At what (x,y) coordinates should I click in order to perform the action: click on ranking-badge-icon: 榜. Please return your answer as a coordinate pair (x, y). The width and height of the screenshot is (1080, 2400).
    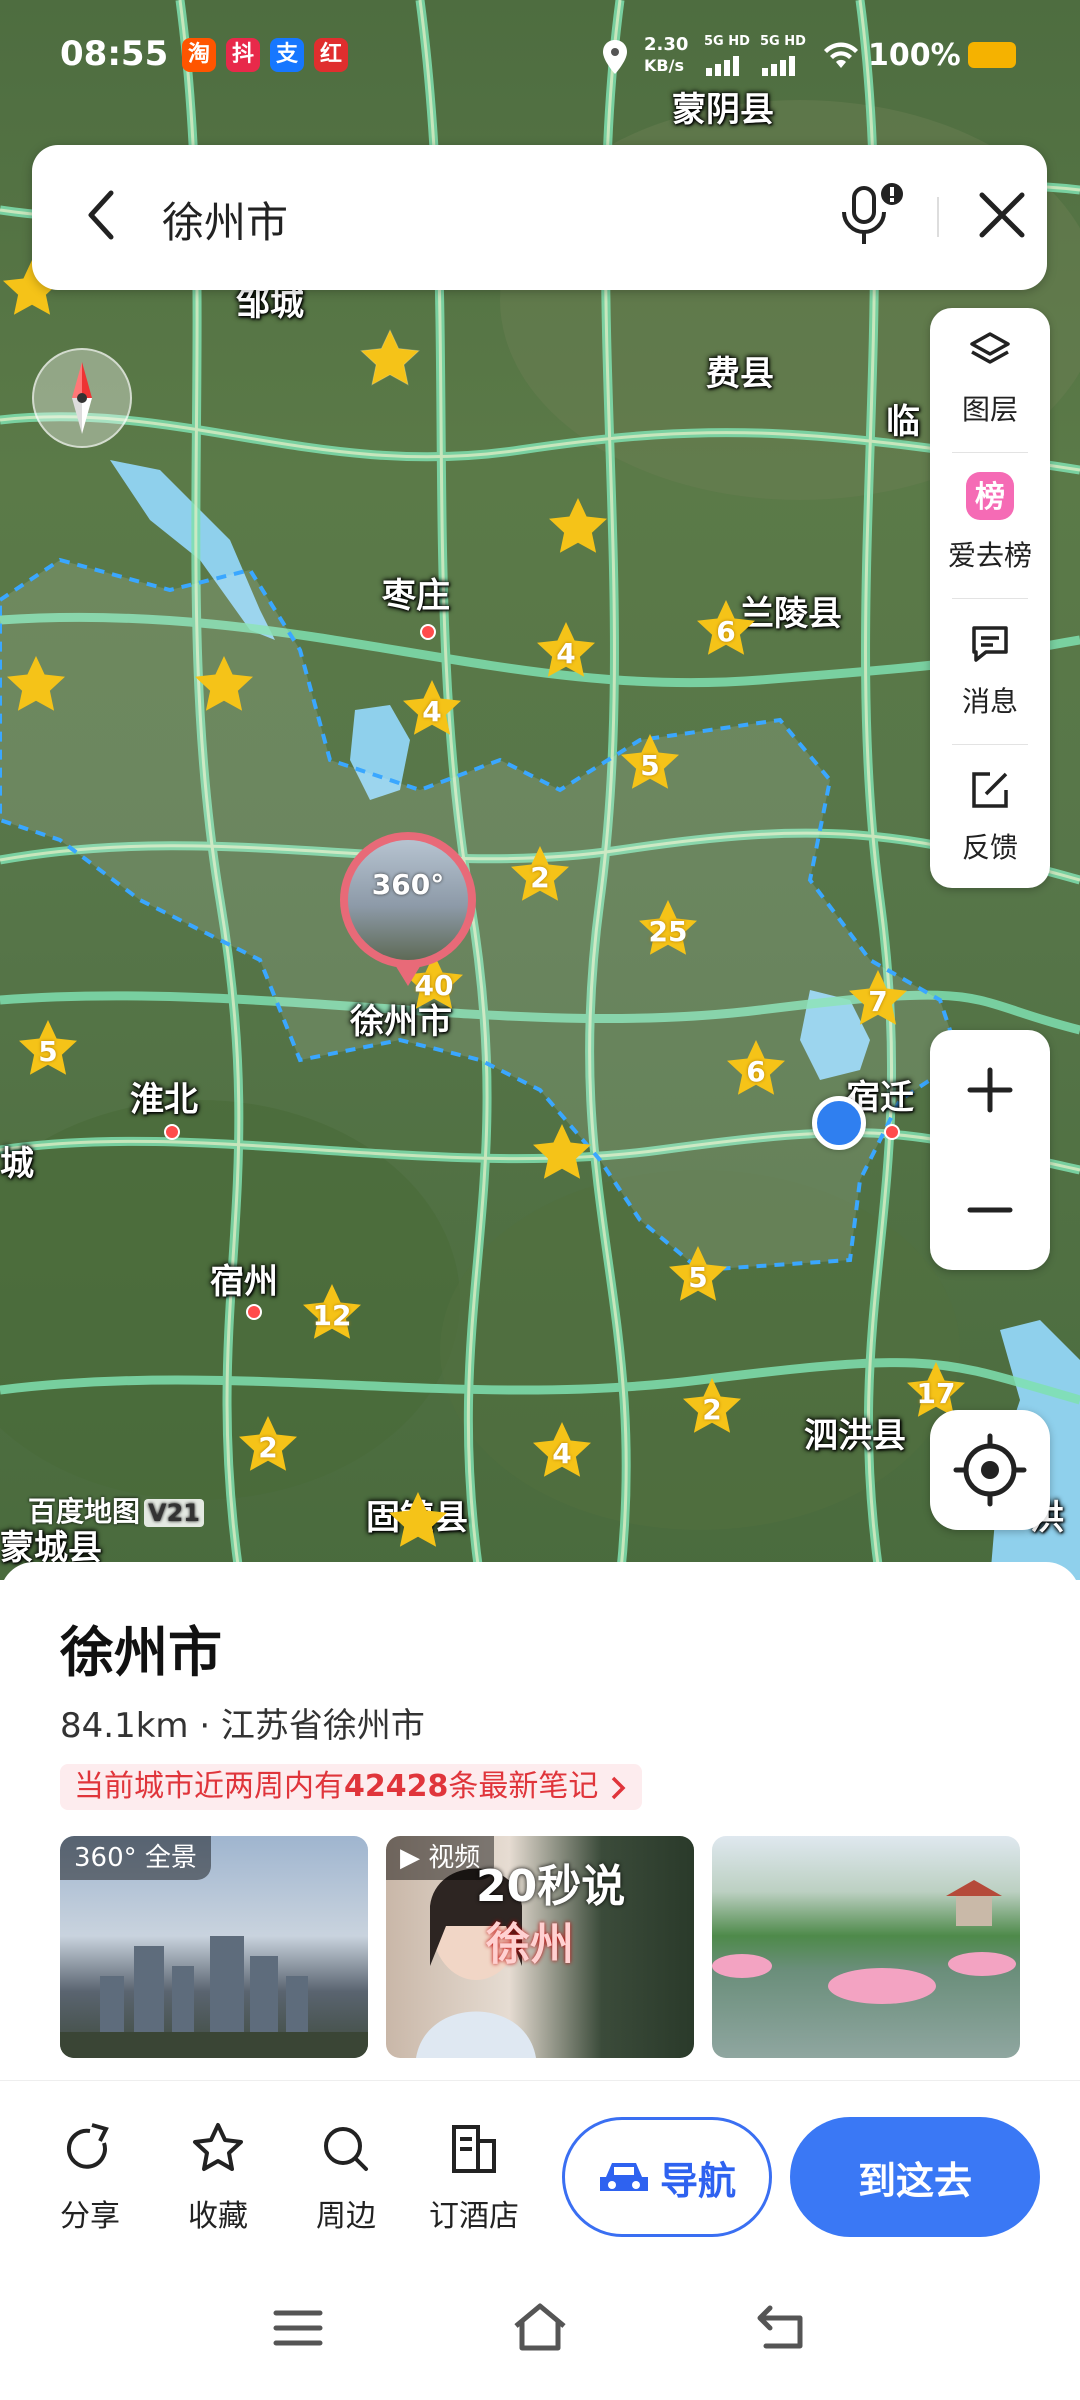
    Looking at the image, I should click on (990, 496).